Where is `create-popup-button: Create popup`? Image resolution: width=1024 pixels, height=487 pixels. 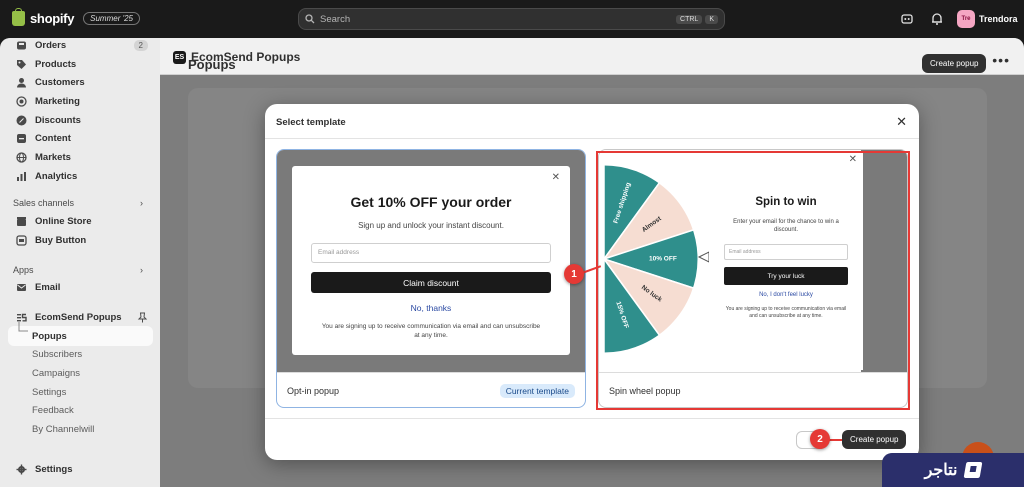
create-popup-button: Create popup is located at coordinates (874, 439).